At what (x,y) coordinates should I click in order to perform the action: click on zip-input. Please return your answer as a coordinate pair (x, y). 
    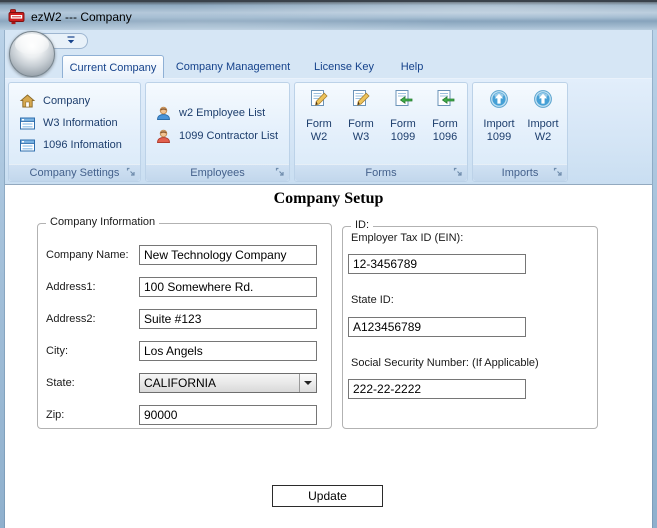
    Looking at the image, I should click on (228, 415).